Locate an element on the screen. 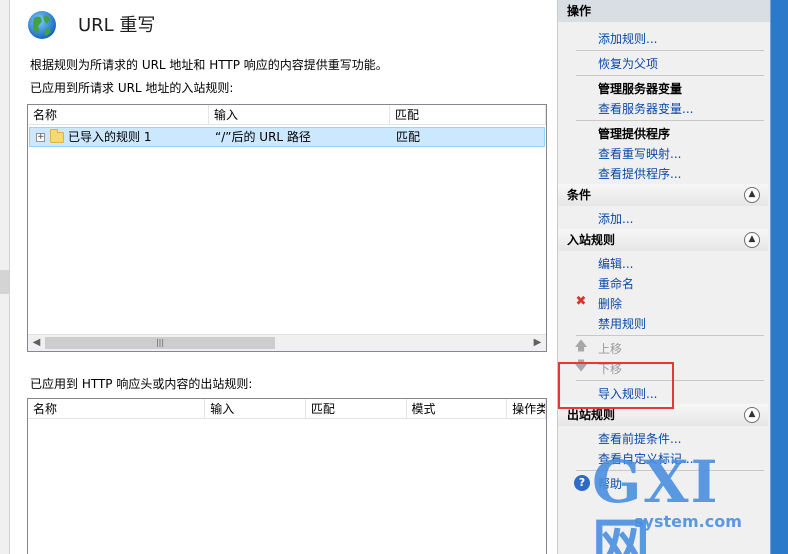 The width and height of the screenshot is (788, 554). inbound-rules-section-header: 入站规则 ▲ is located at coordinates (663, 240).